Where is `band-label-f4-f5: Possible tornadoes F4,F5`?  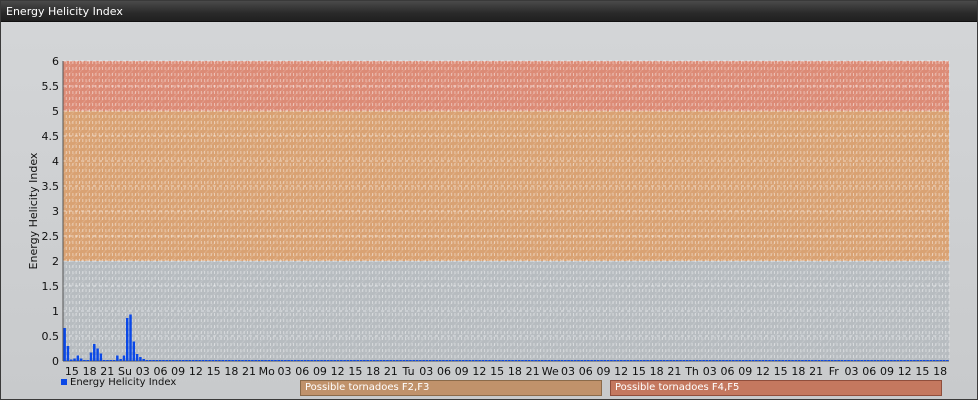 band-label-f4-f5: Possible tornadoes F4,F5 is located at coordinates (776, 388).